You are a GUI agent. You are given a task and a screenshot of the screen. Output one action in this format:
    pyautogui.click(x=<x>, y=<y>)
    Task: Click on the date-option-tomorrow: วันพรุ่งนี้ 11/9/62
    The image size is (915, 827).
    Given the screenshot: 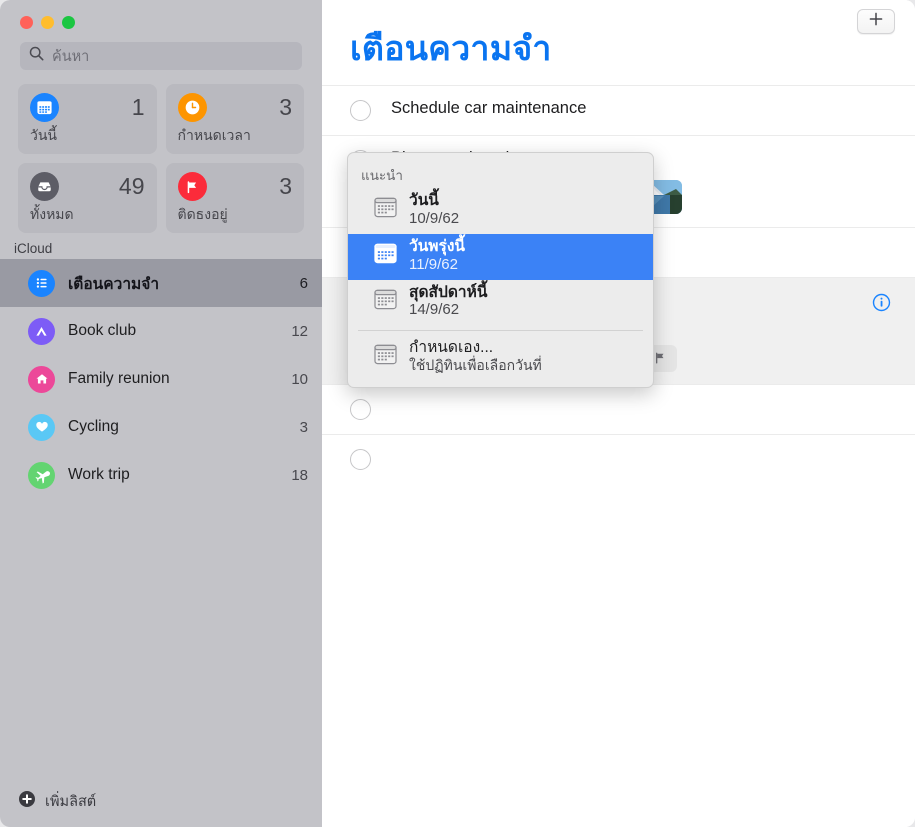 What is the action you would take?
    pyautogui.click(x=500, y=256)
    